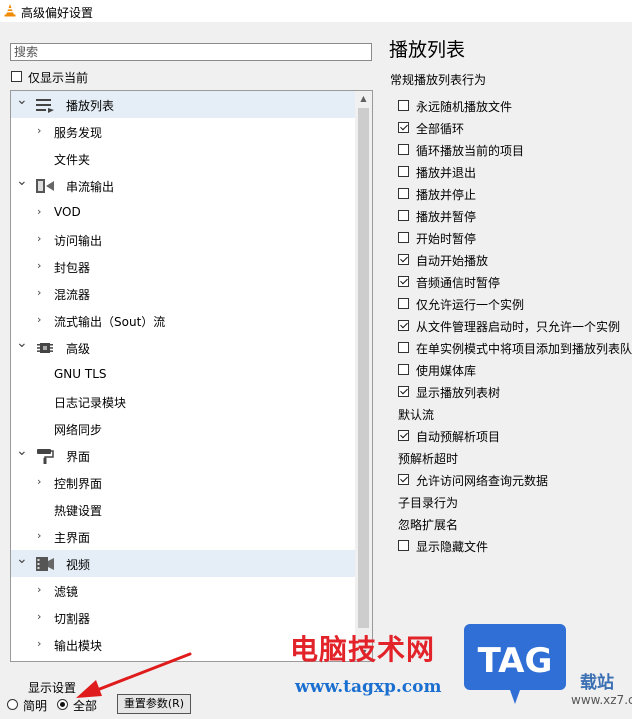  What do you see at coordinates (470, 151) in the screenshot?
I see `option-label: 循环播放当前的项目` at bounding box center [470, 151].